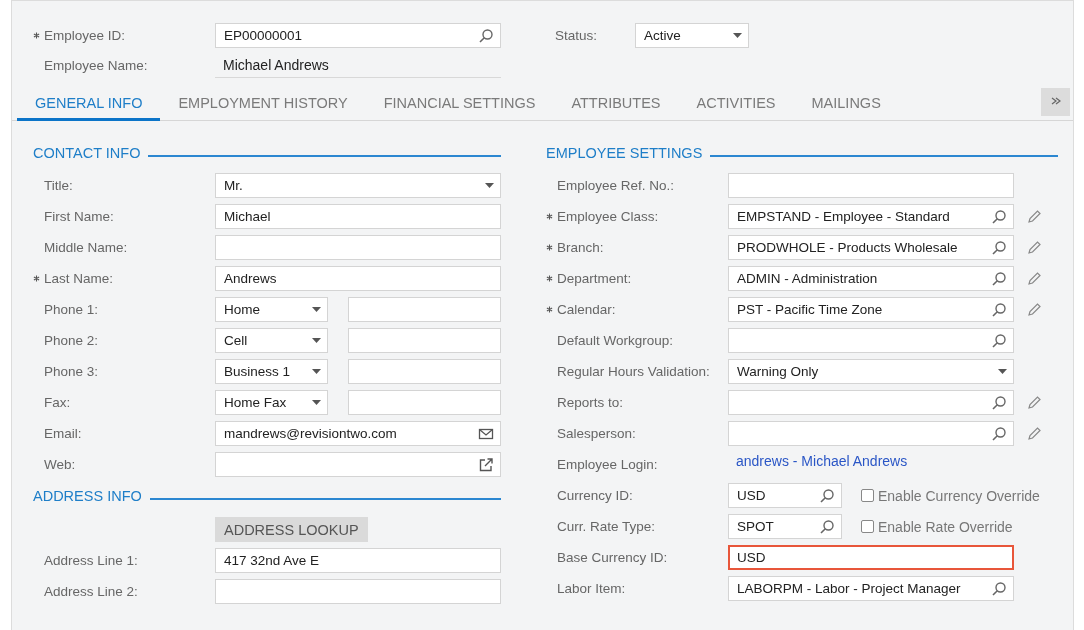 The height and width of the screenshot is (630, 1084). Describe the element at coordinates (586, 309) in the screenshot. I see `field-label: Calendar:` at that location.